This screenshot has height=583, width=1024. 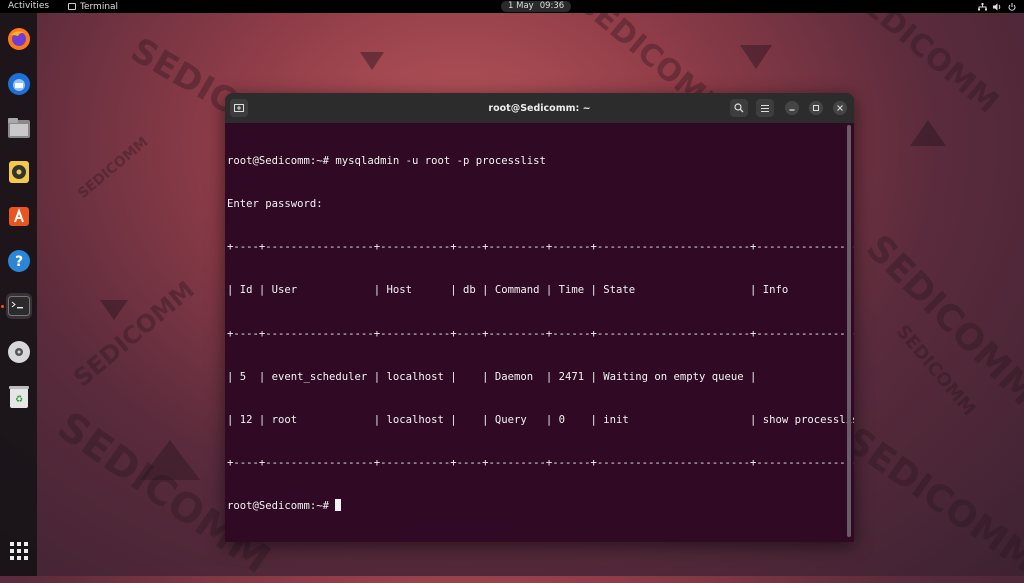 I want to click on search-icon, so click(x=739, y=108).